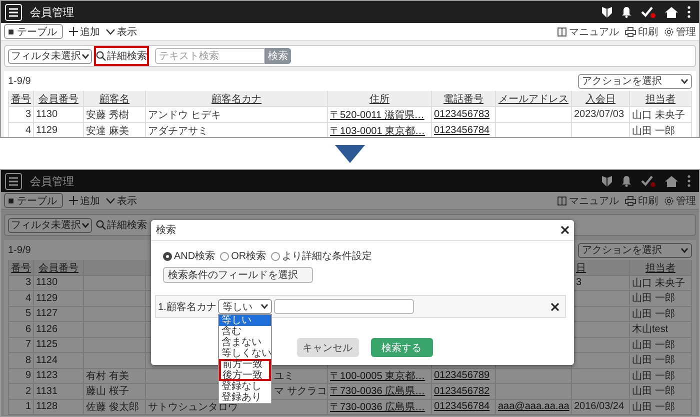  I want to click on field-label: 1.顧客名カナ, so click(187, 307).